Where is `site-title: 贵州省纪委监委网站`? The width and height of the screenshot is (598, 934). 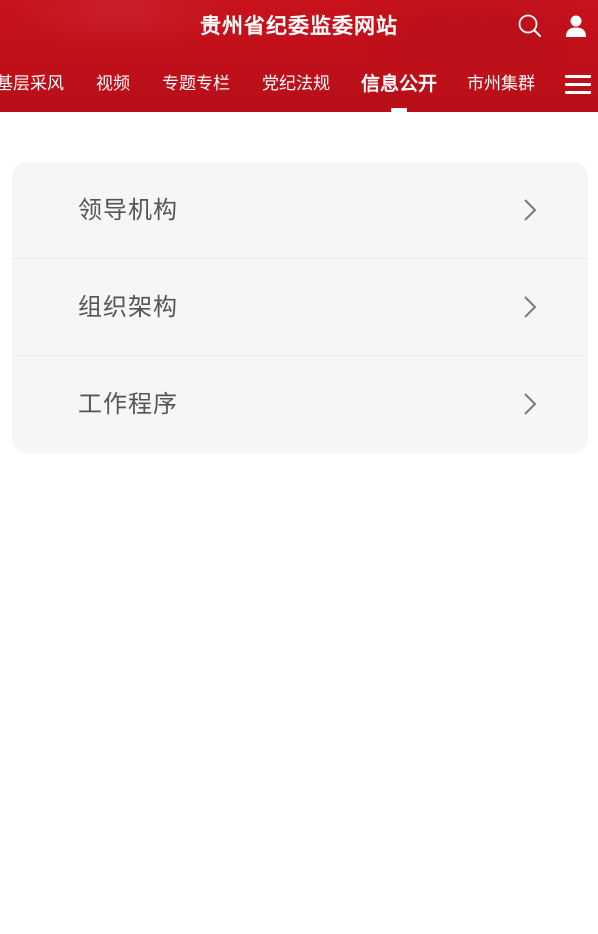
site-title: 贵州省纪委监委网站 is located at coordinates (299, 26).